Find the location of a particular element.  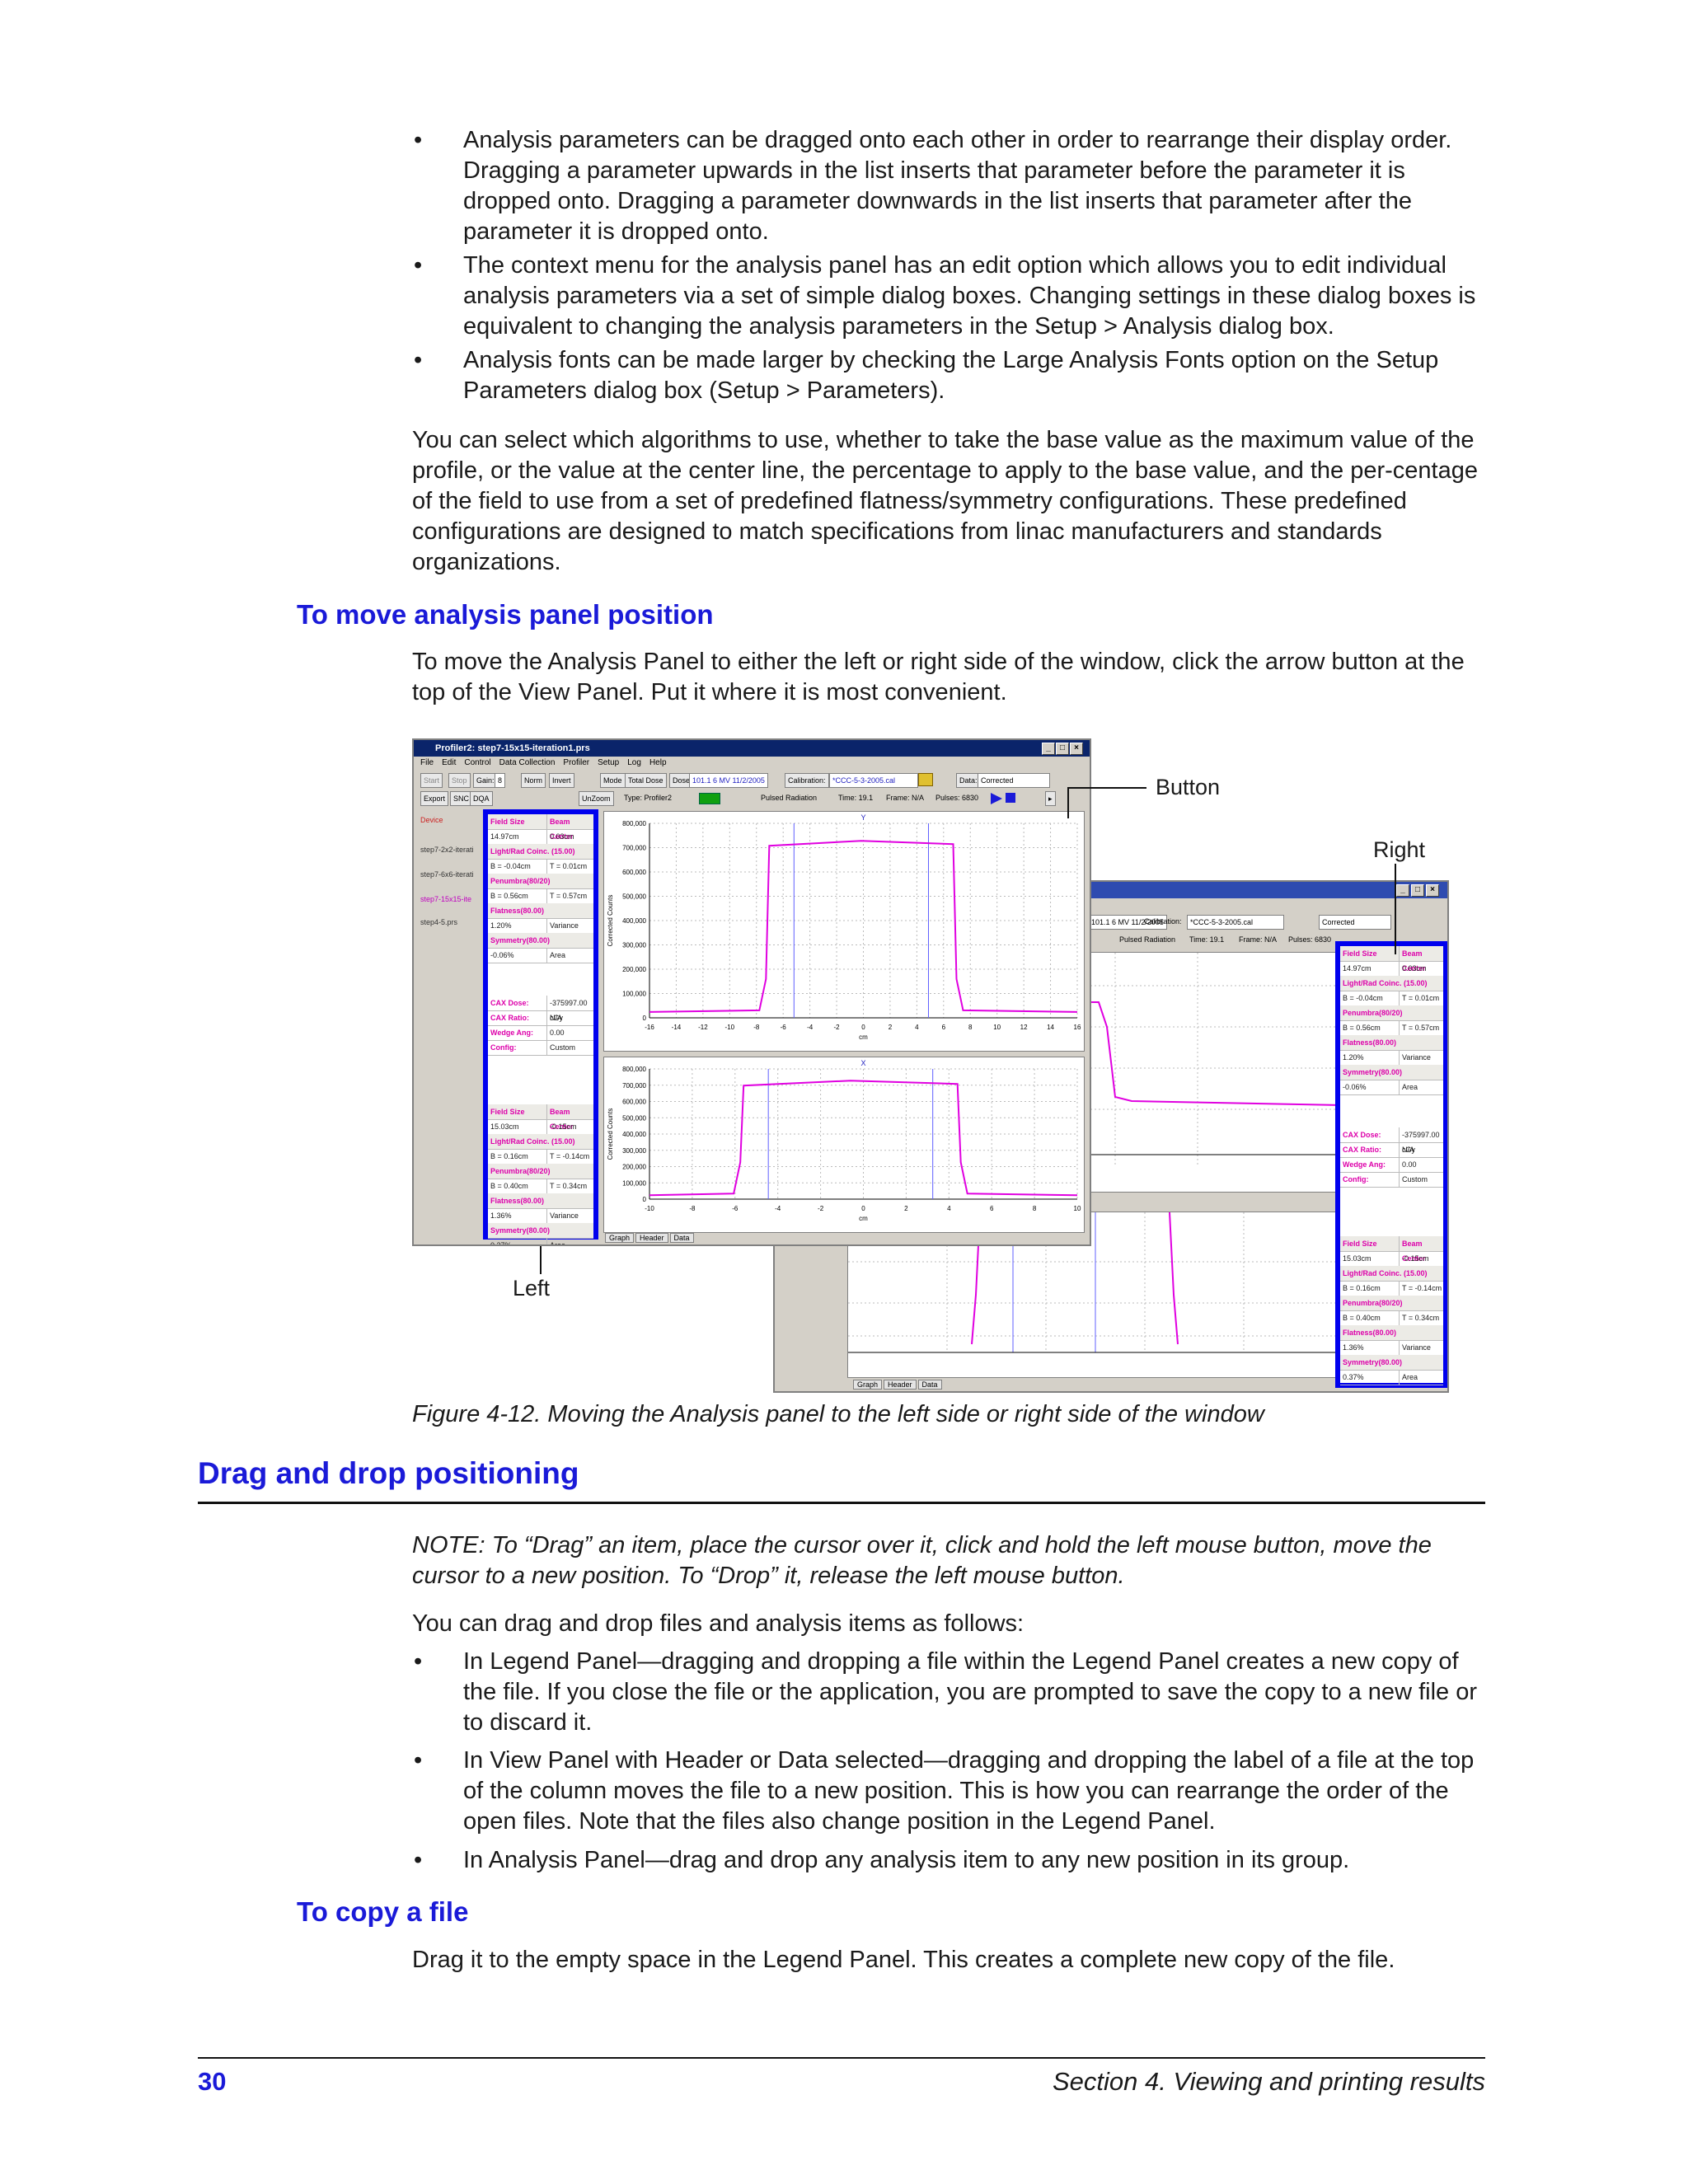

menu-file: File is located at coordinates (427, 762).